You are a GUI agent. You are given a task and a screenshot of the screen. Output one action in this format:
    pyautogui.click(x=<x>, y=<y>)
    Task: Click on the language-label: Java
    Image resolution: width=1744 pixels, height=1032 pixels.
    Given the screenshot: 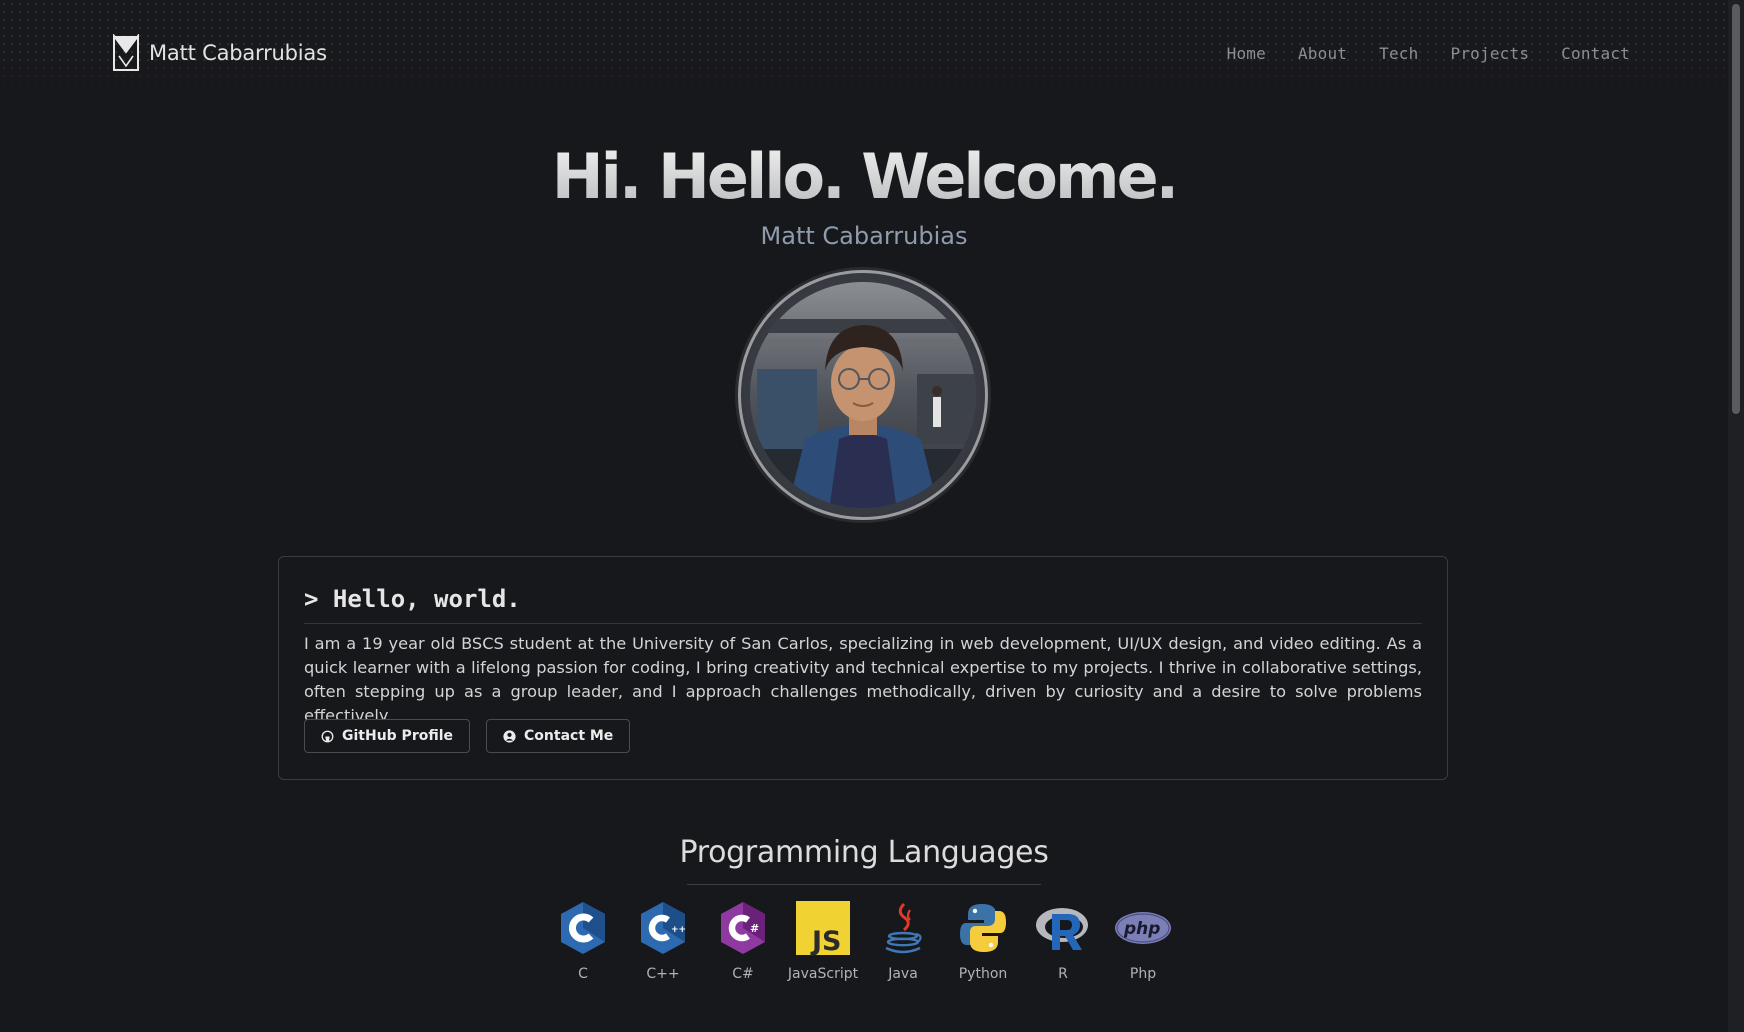 What is the action you would take?
    pyautogui.click(x=903, y=974)
    